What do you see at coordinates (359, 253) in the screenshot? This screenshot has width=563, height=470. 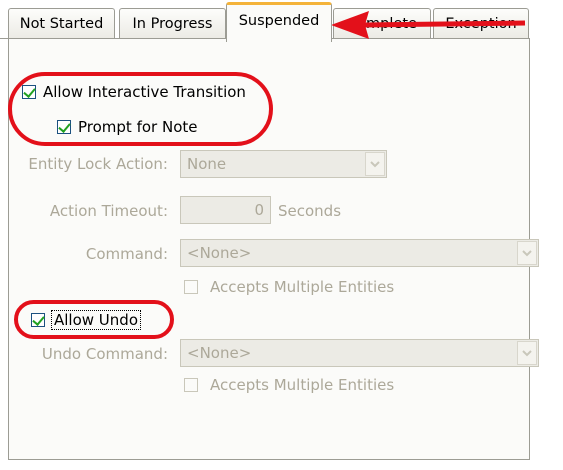 I see `command-dropdown: <None>` at bounding box center [359, 253].